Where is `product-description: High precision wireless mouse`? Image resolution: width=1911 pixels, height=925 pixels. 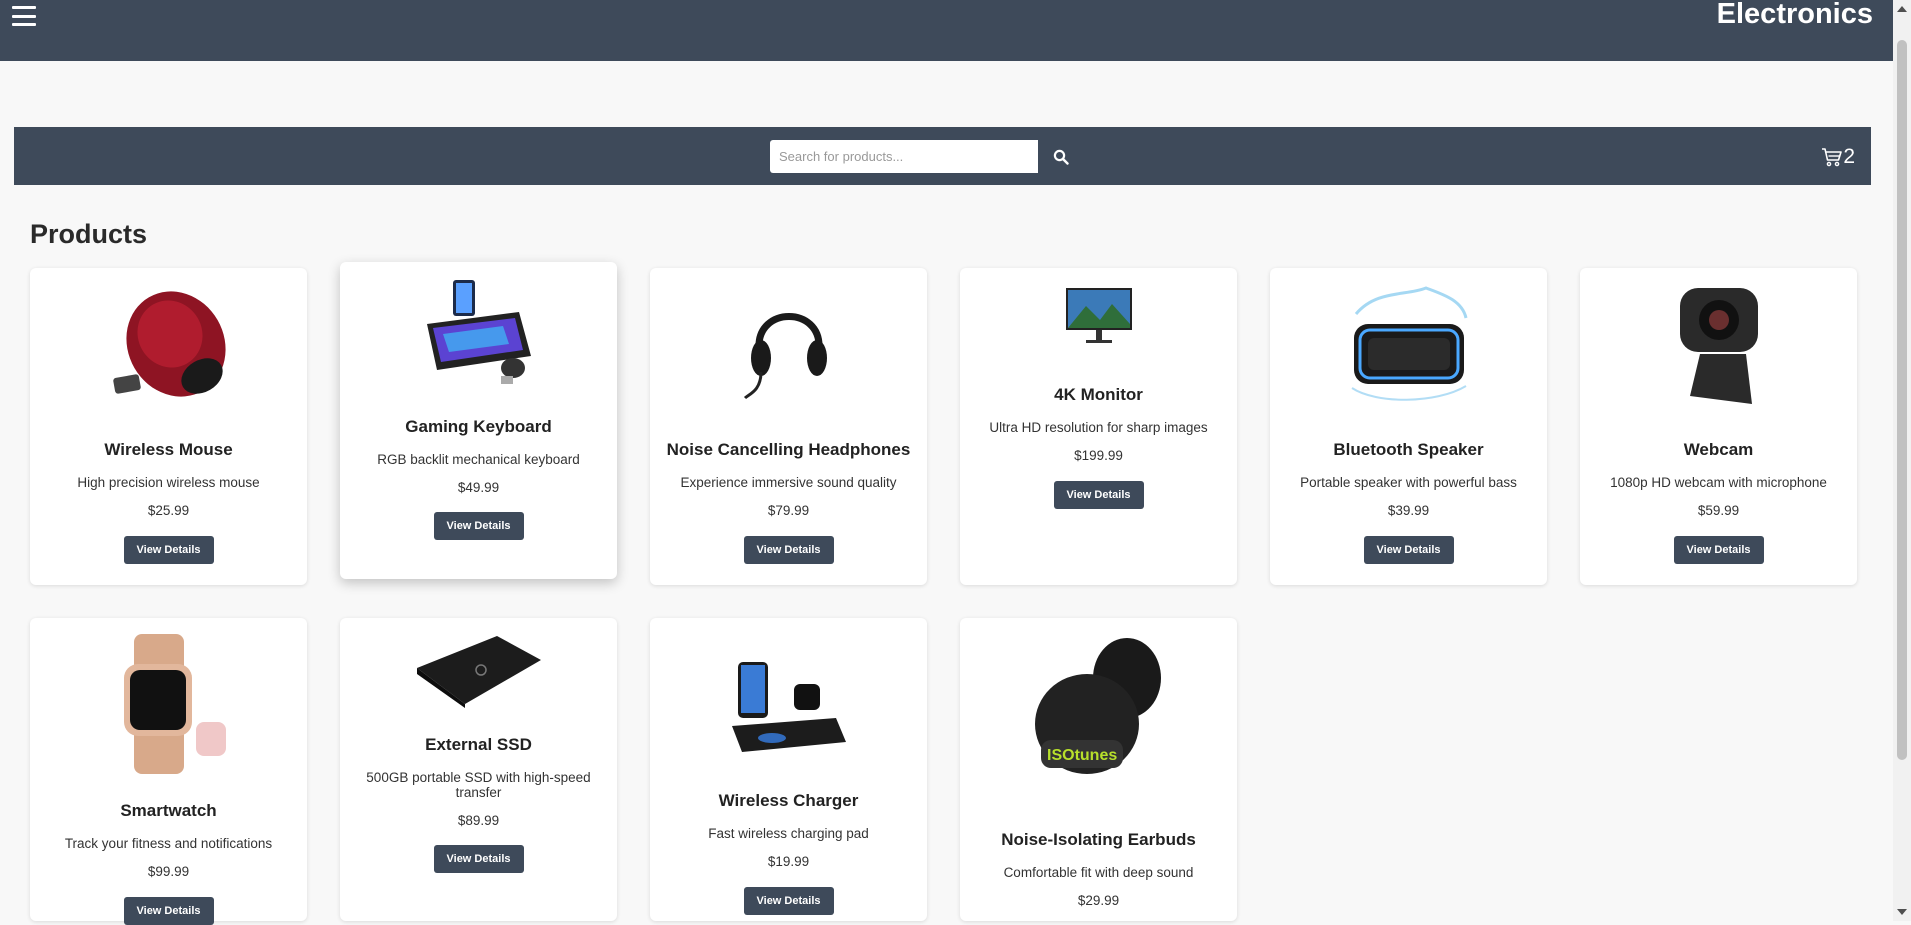 product-description: High precision wireless mouse is located at coordinates (168, 482).